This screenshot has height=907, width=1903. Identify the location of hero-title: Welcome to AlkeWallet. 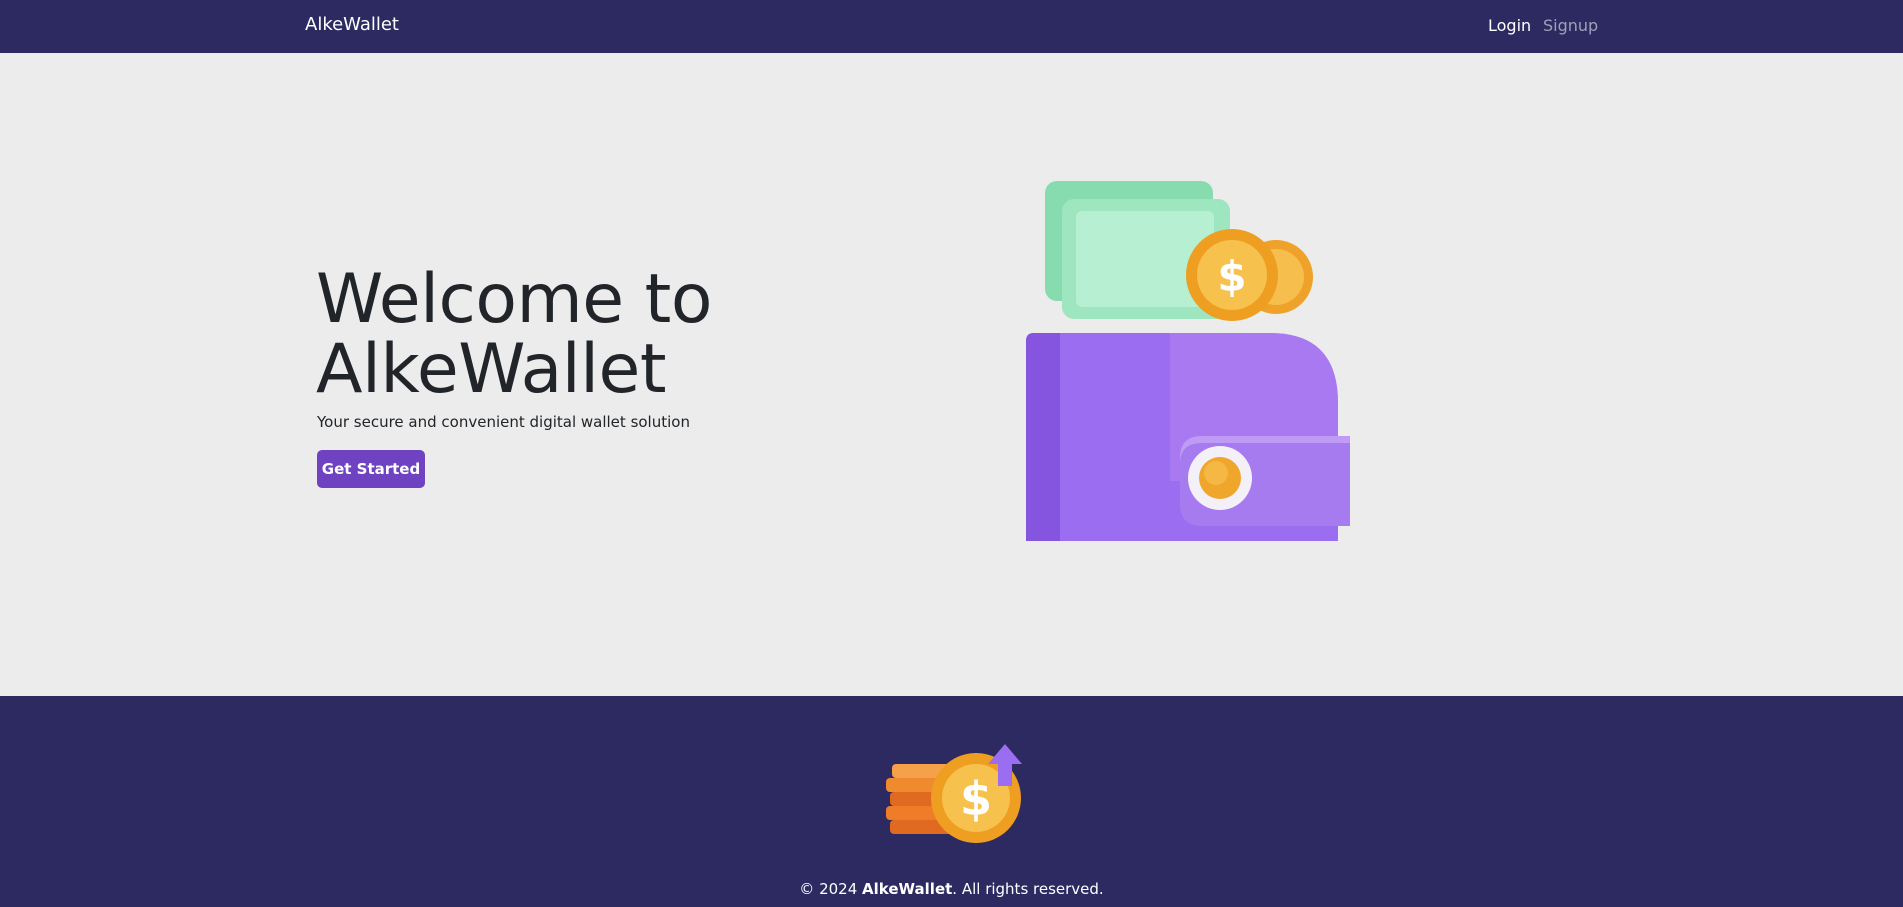
(576, 335).